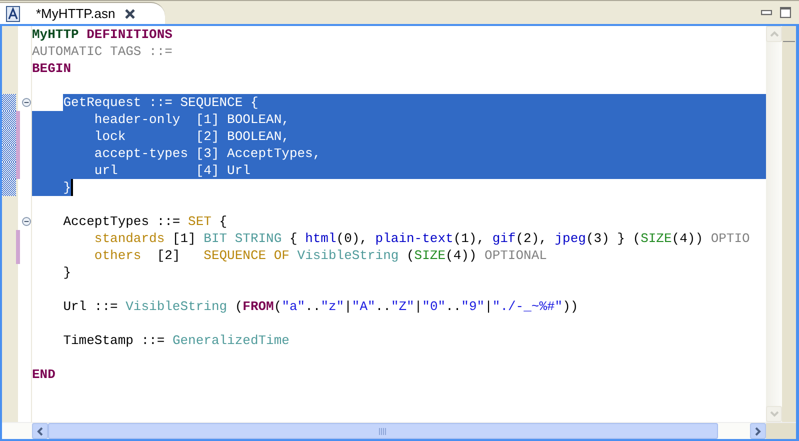 This screenshot has height=441, width=799. Describe the element at coordinates (774, 34) in the screenshot. I see `chevron-up-icon` at that location.